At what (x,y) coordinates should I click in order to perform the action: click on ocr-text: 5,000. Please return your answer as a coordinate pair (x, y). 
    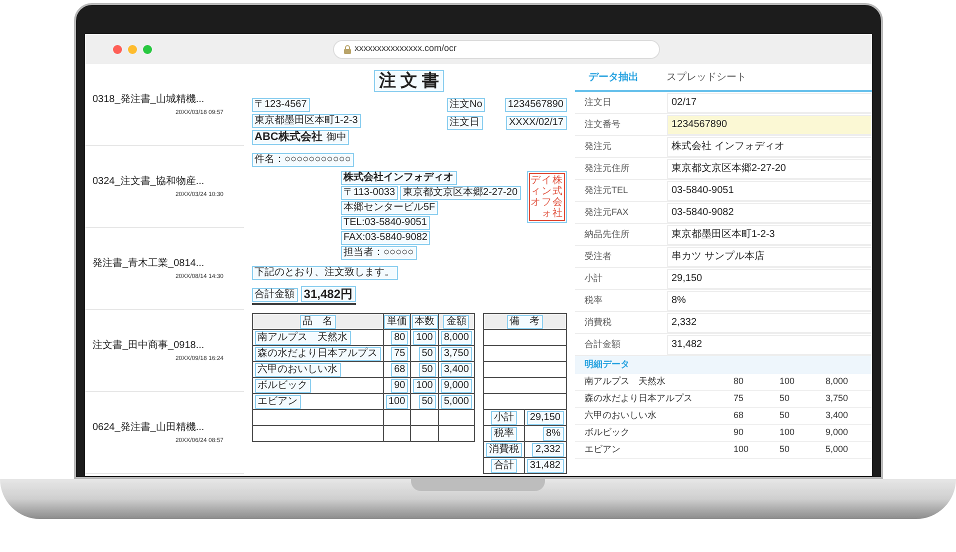
    Looking at the image, I should click on (456, 401).